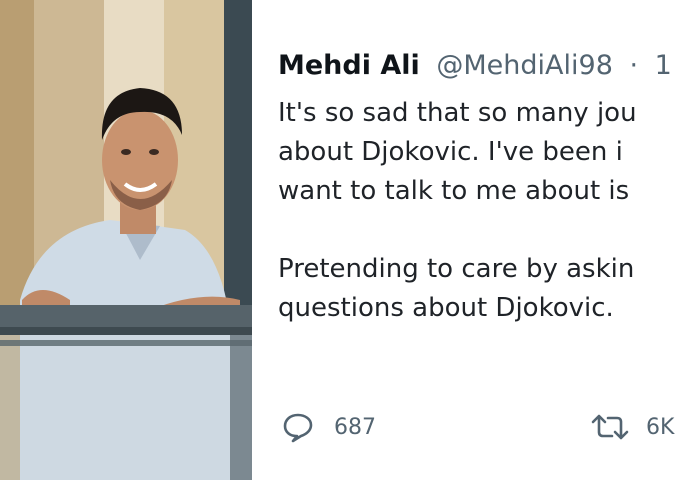  Describe the element at coordinates (446, 308) in the screenshot. I see `tweet-line-5: questions about Djokovic.` at that location.